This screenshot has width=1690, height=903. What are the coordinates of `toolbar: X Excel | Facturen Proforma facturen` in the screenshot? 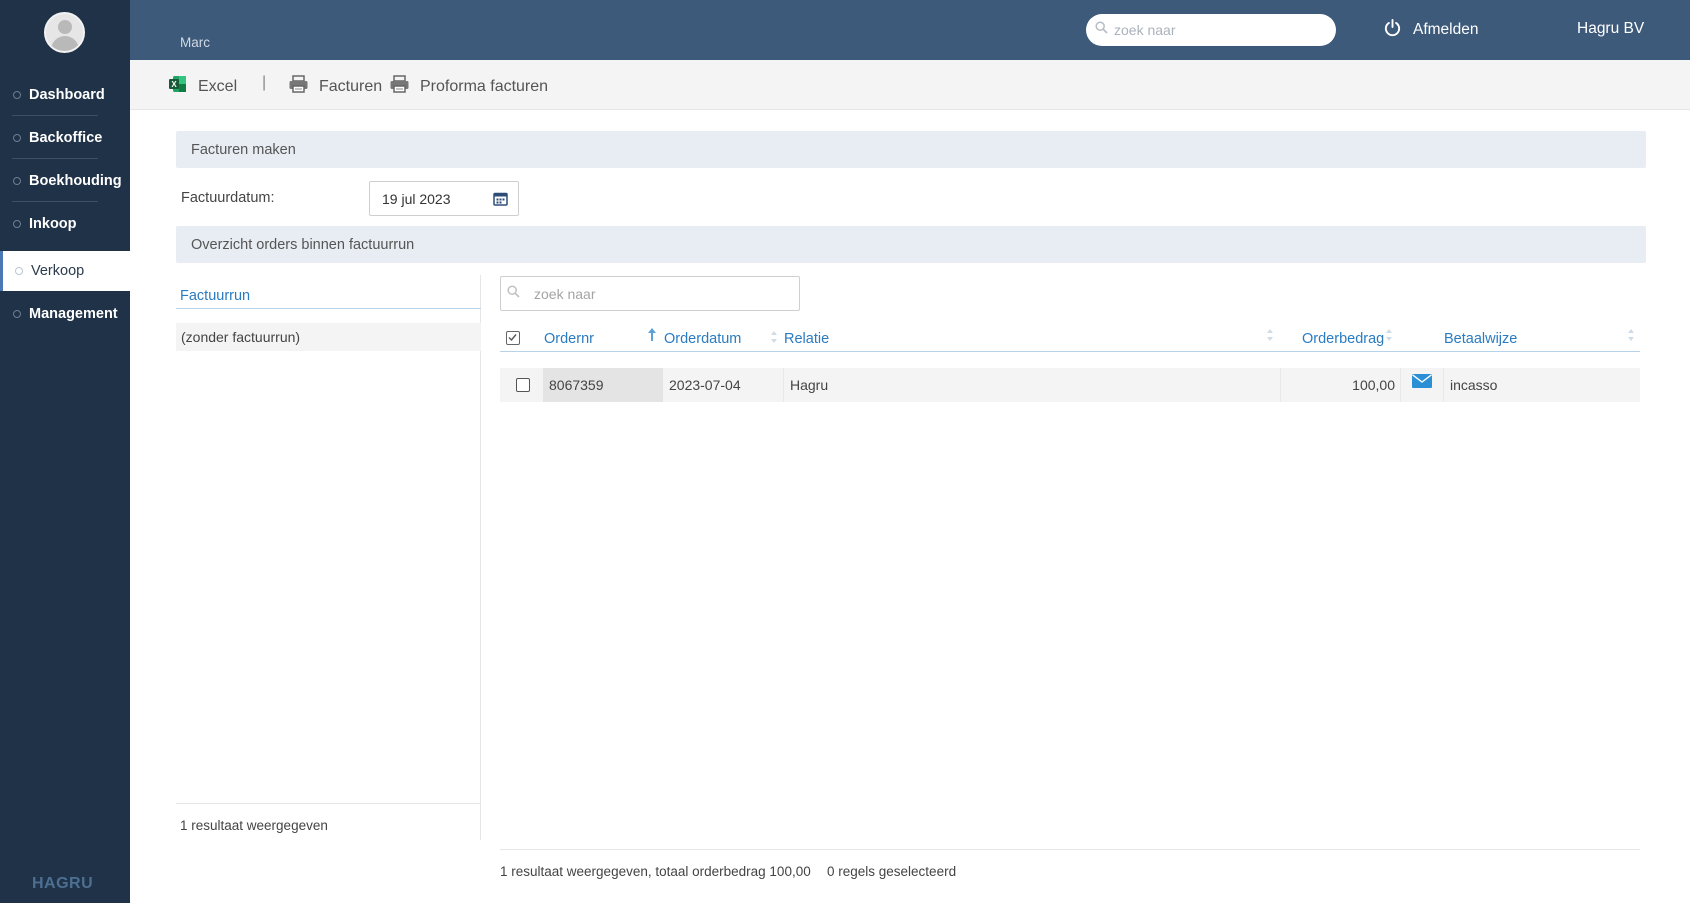 It's located at (910, 85).